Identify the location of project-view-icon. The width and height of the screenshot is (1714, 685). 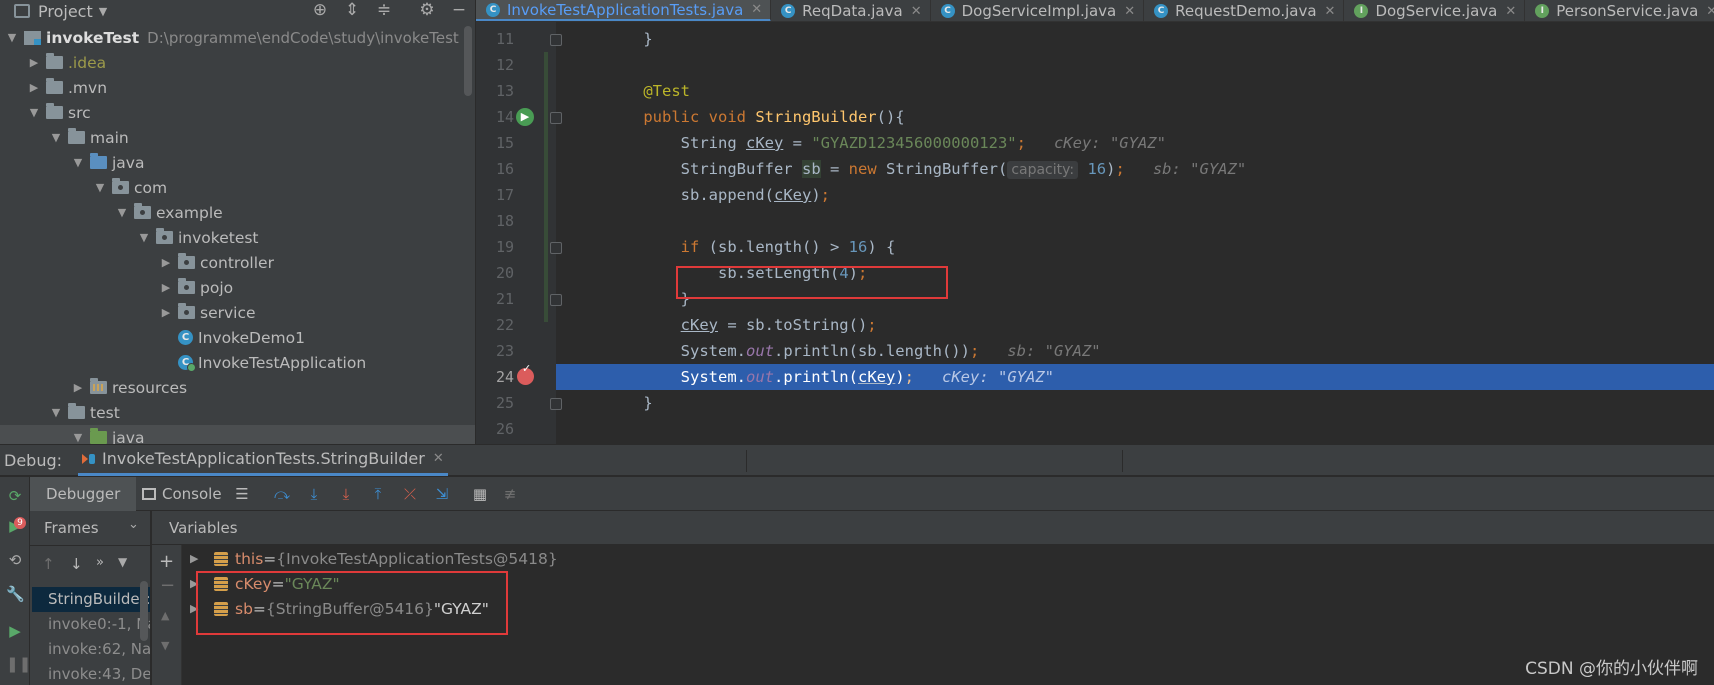
(22, 11).